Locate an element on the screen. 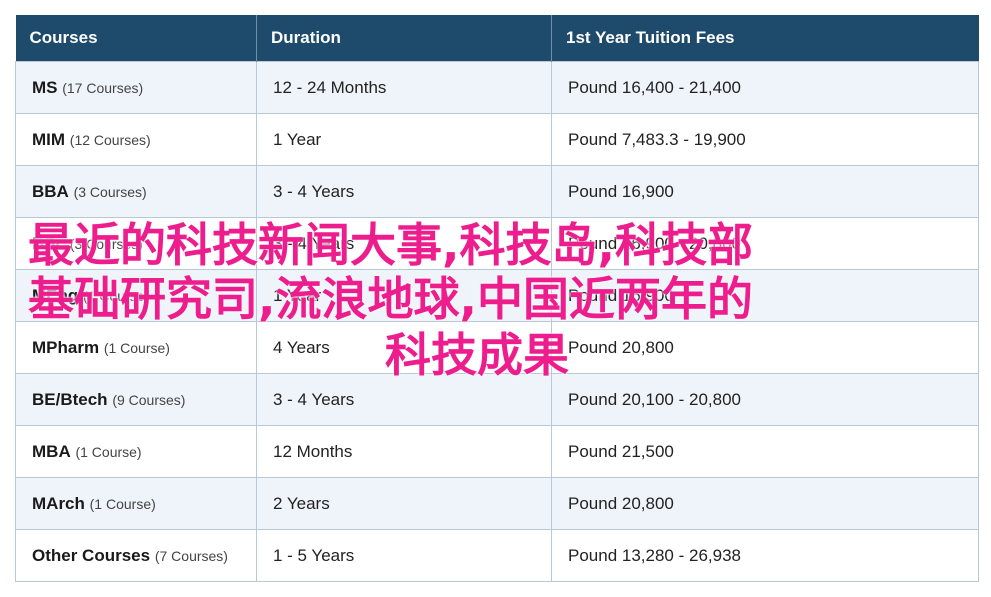 The height and width of the screenshot is (597, 991). duration-cell: 1 Year is located at coordinates (404, 139).